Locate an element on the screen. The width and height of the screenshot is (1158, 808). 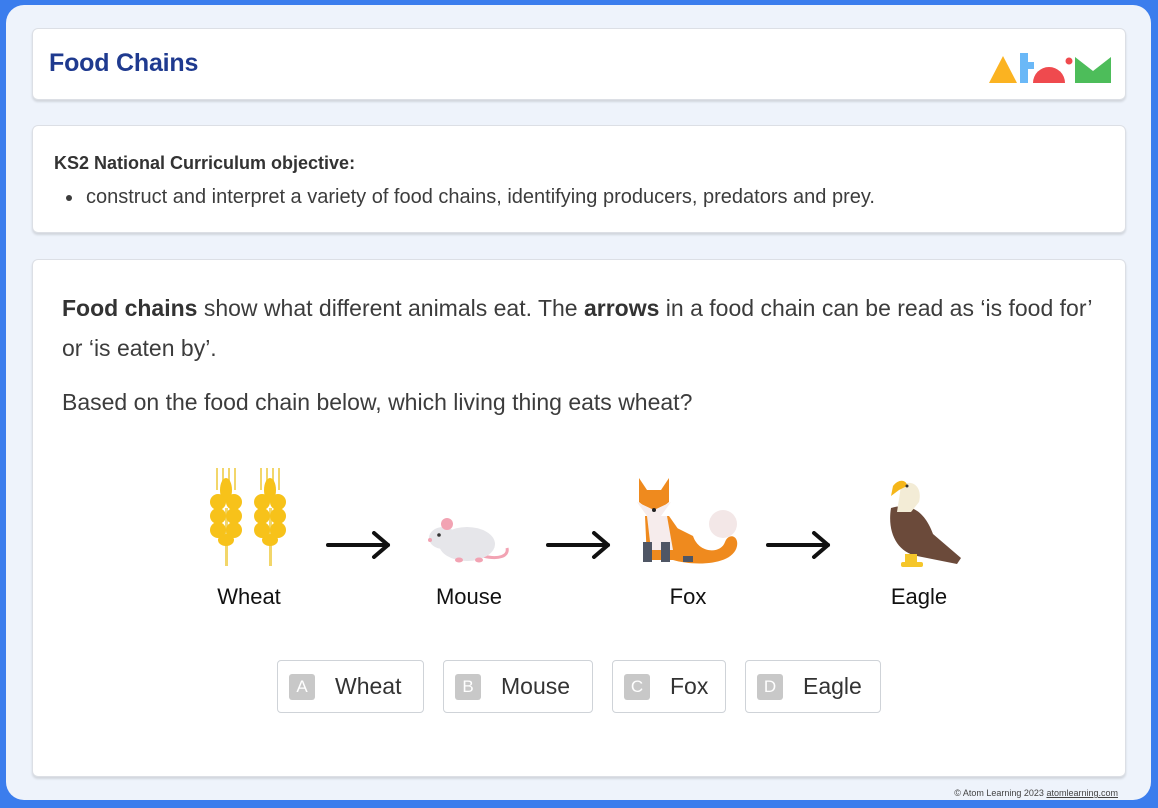
answer-option-b: B Mouse is located at coordinates (518, 686).